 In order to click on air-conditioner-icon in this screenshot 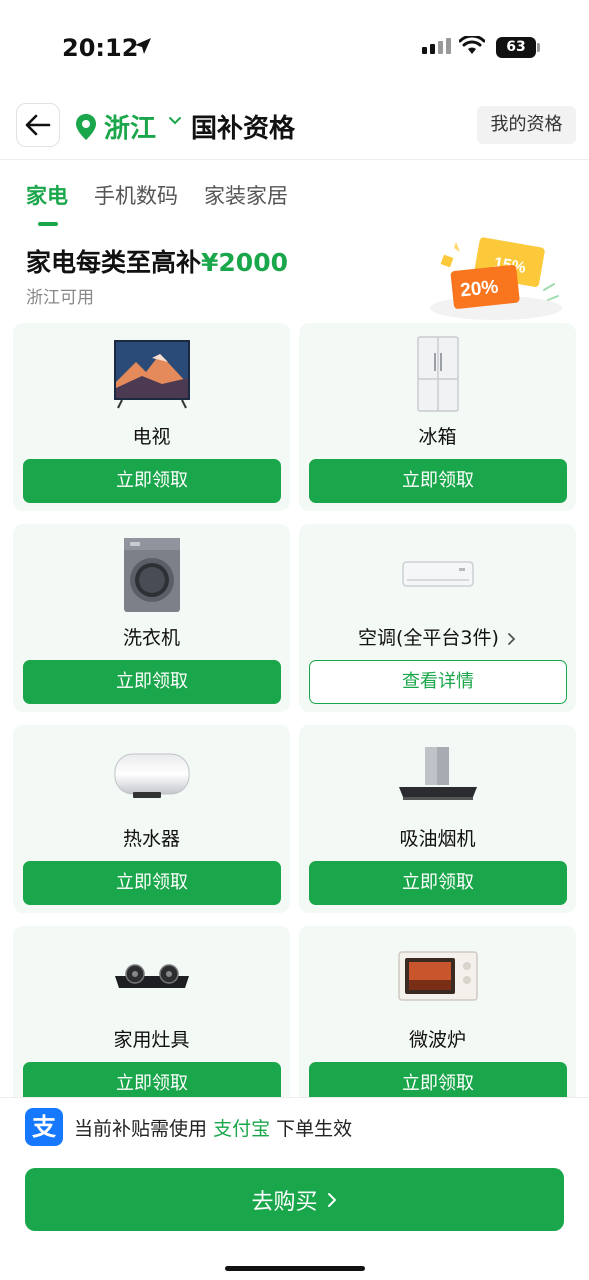, I will do `click(437, 574)`.